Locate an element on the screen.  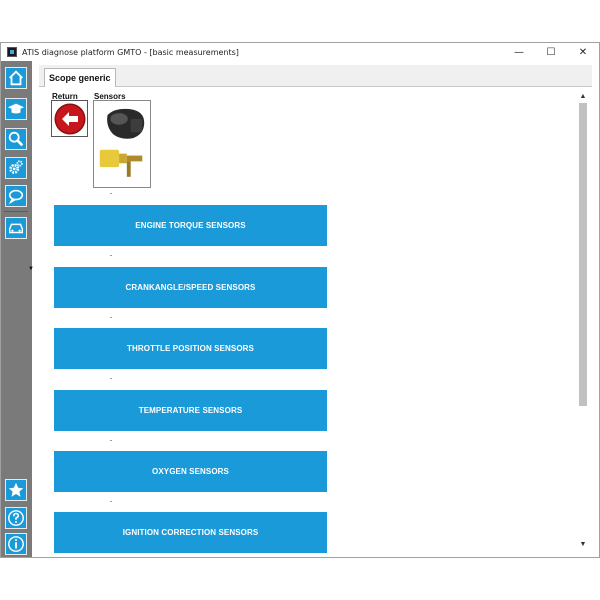
sensor-images-icon is located at coordinates (122, 142).